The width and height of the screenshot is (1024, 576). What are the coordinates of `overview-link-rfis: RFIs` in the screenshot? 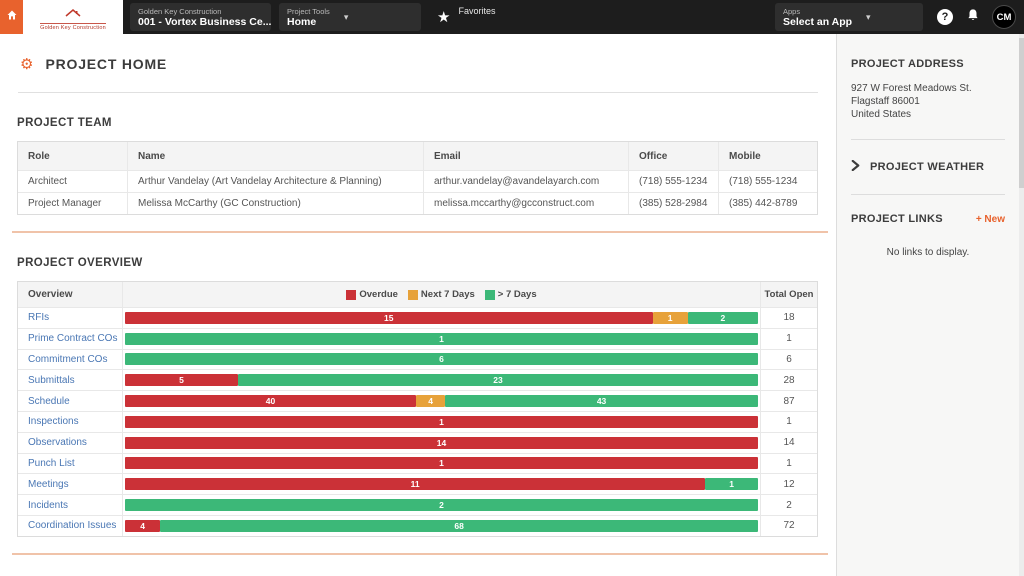 It's located at (38, 317).